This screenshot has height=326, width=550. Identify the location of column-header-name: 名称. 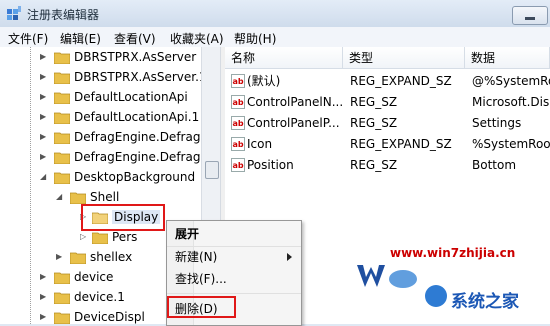
(284, 58).